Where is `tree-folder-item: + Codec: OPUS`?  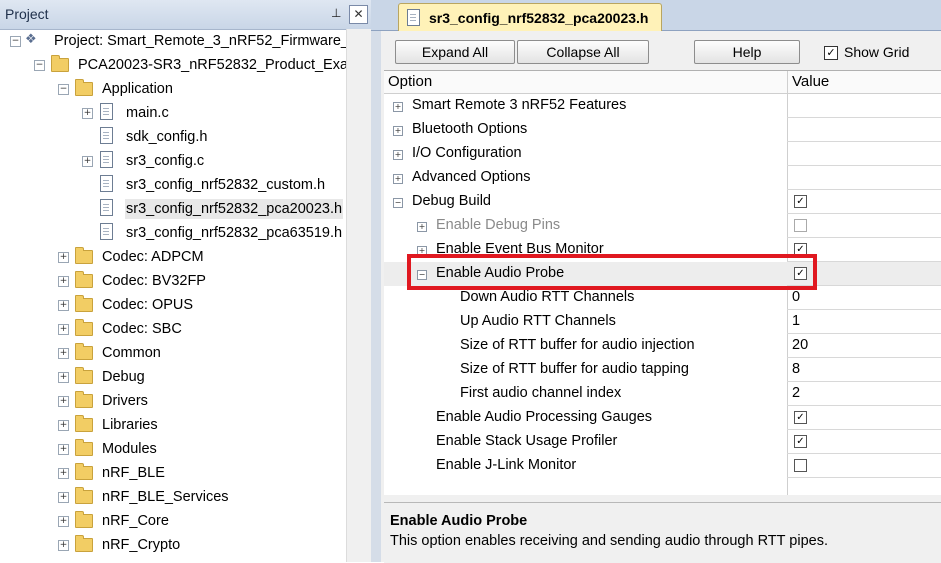
tree-folder-item: + Codec: OPUS is located at coordinates (173, 305).